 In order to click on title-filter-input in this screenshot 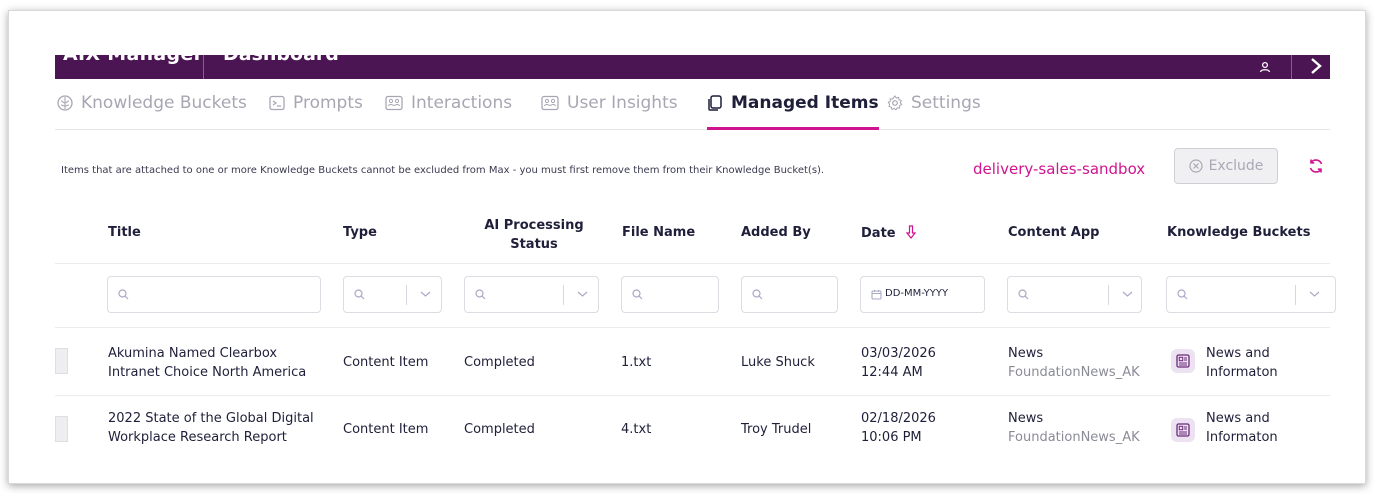, I will do `click(214, 294)`.